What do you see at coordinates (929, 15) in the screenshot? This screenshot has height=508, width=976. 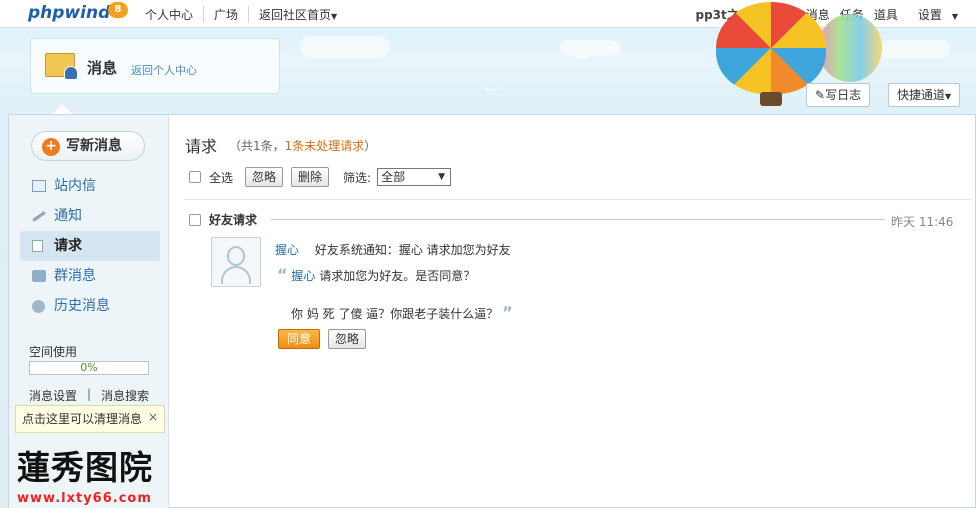 I see `settings-label: 设置` at bounding box center [929, 15].